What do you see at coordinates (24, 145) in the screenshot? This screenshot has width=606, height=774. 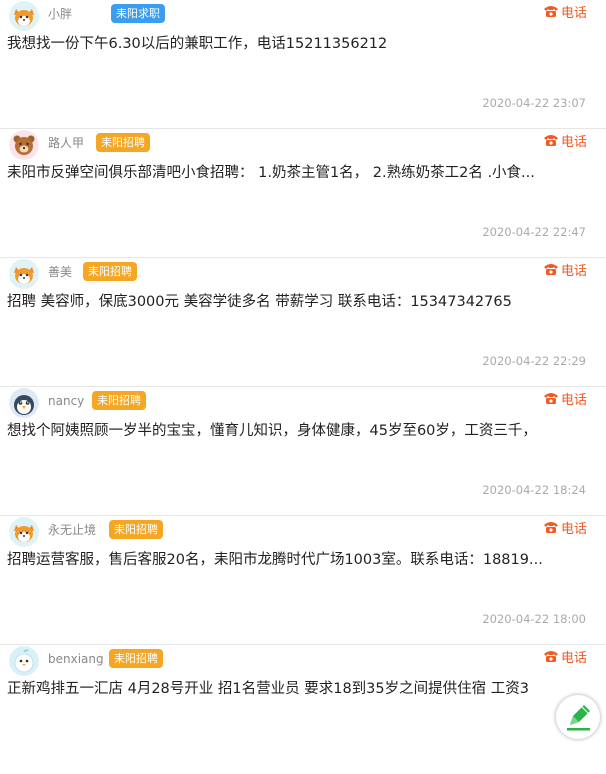 I see `bear-avatar-icon` at bounding box center [24, 145].